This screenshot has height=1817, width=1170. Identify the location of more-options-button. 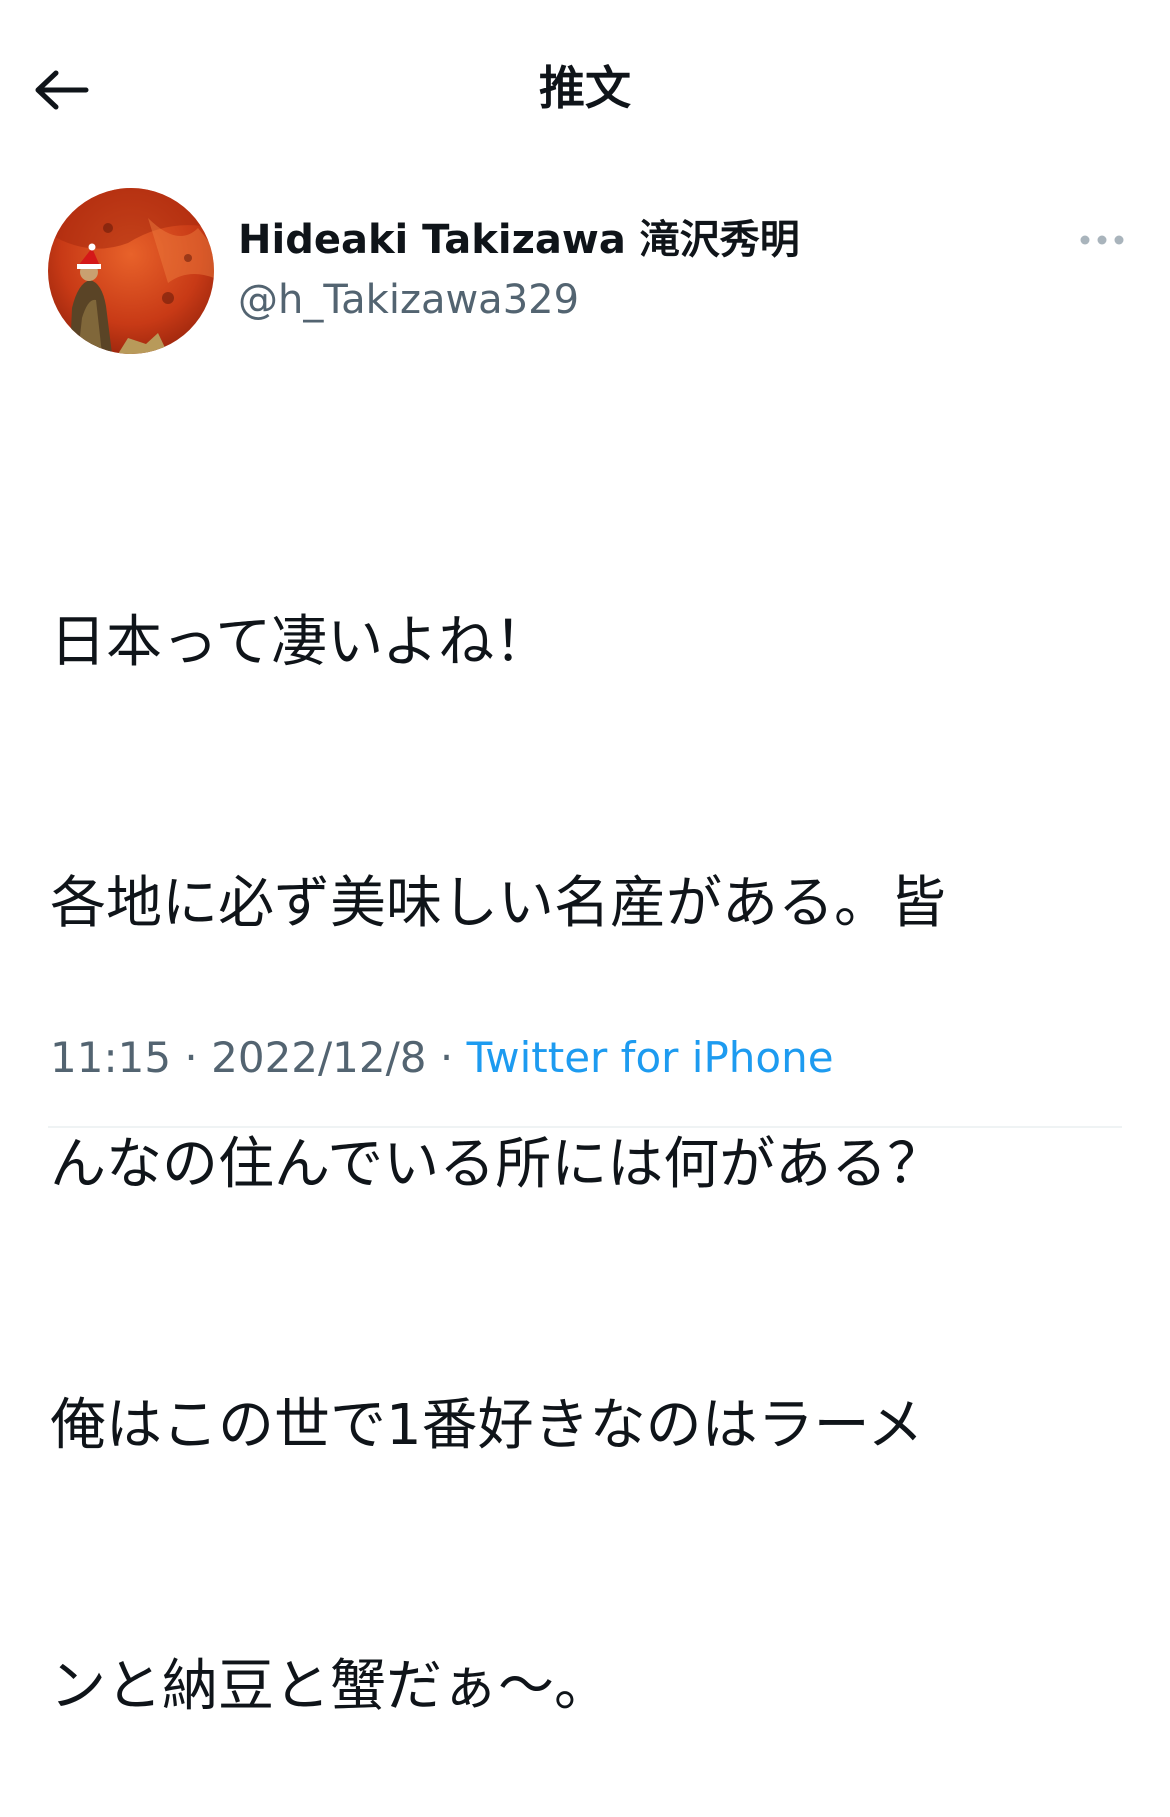
(1102, 240).